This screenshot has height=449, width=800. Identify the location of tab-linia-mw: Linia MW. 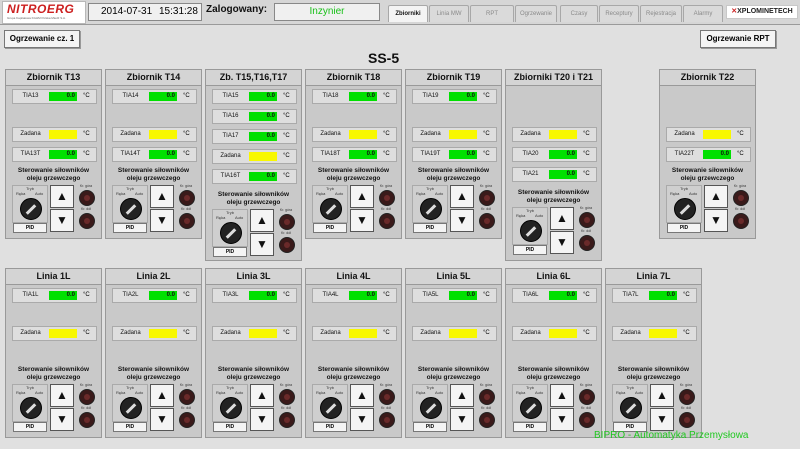
(449, 13).